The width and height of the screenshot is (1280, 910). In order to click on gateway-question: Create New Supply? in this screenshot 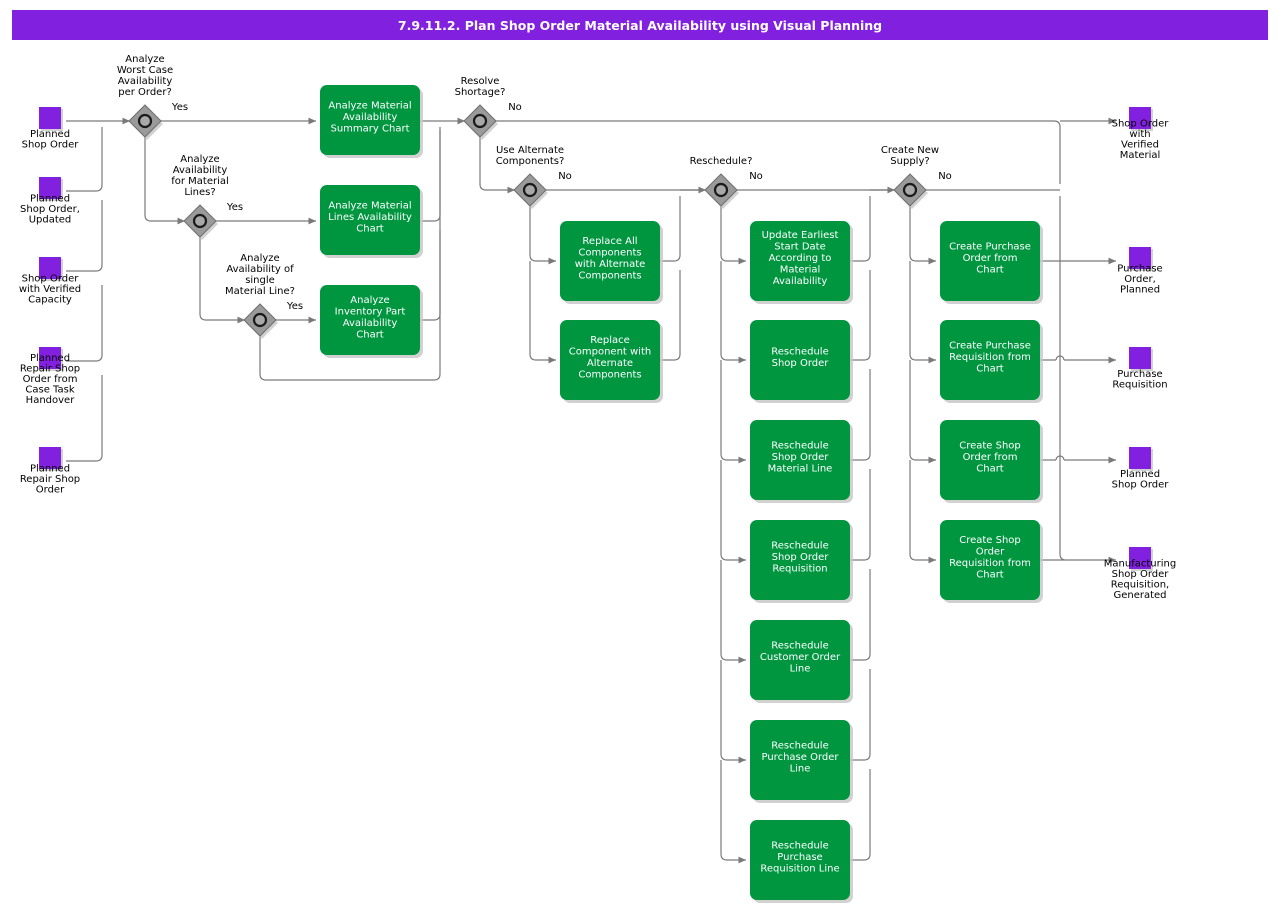, I will do `click(910, 156)`.